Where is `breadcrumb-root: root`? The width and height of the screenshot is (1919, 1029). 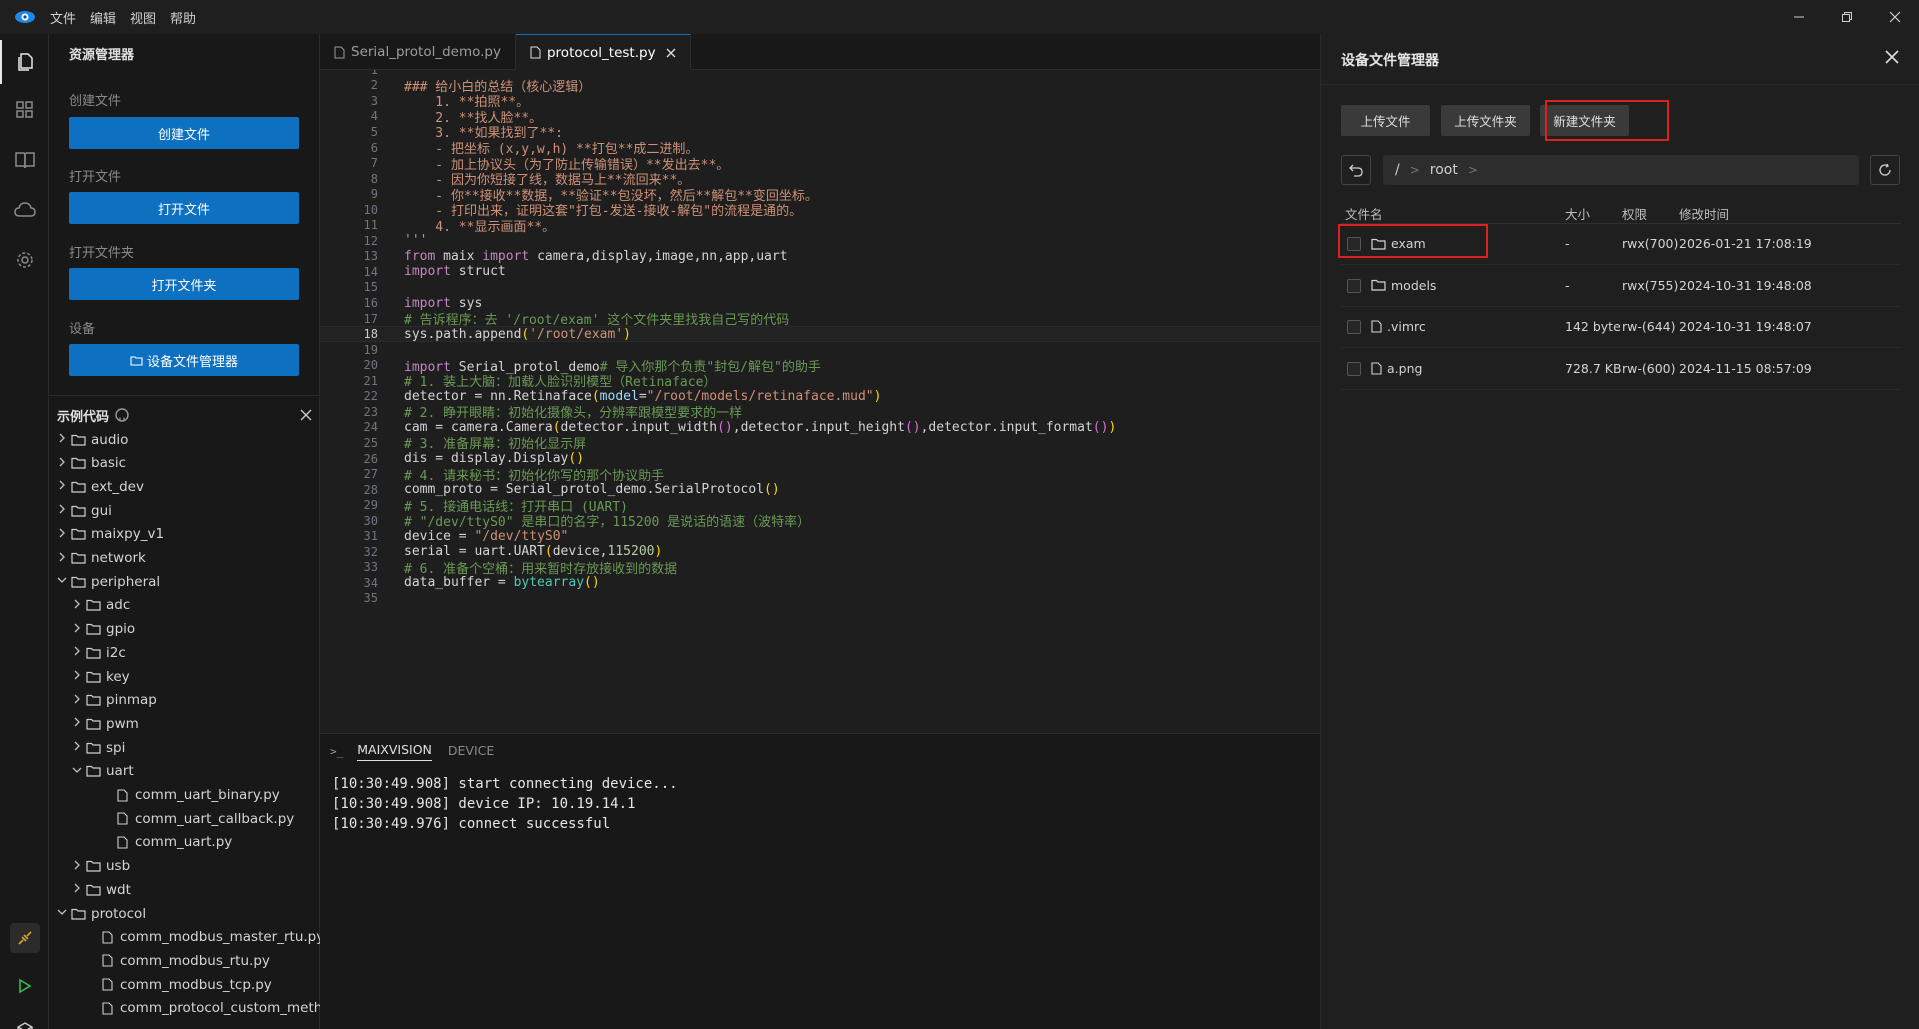
breadcrumb-root: root is located at coordinates (1444, 170).